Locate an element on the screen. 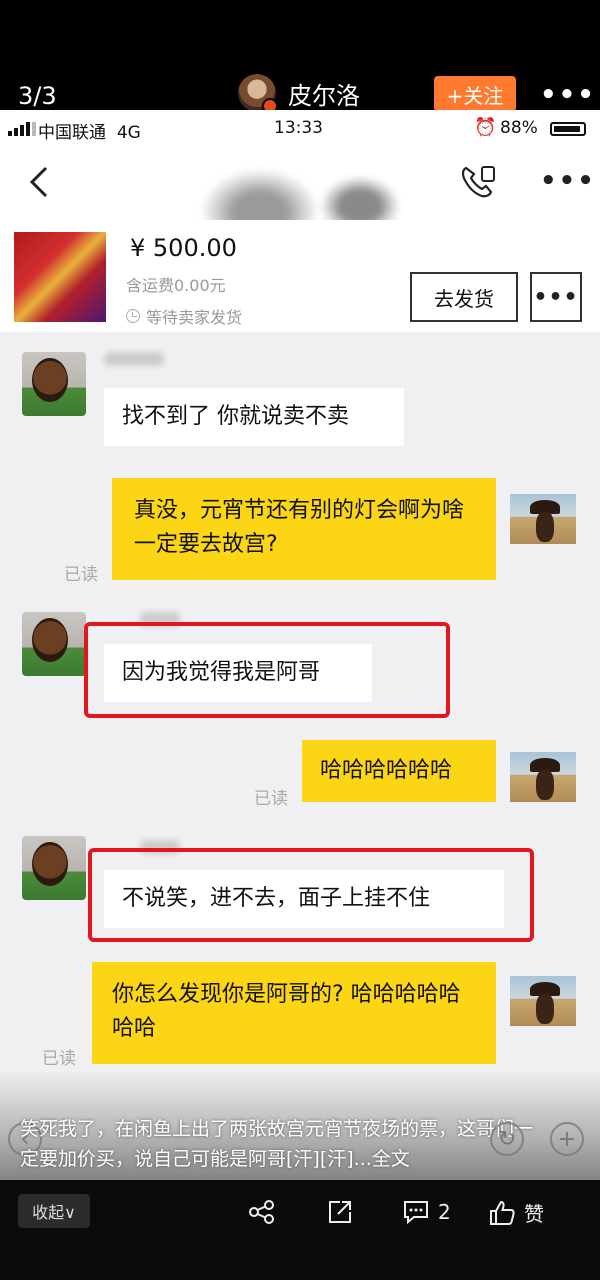 The image size is (600, 1280). message-bubble: 找不到了 你就说卖不卖 is located at coordinates (254, 417).